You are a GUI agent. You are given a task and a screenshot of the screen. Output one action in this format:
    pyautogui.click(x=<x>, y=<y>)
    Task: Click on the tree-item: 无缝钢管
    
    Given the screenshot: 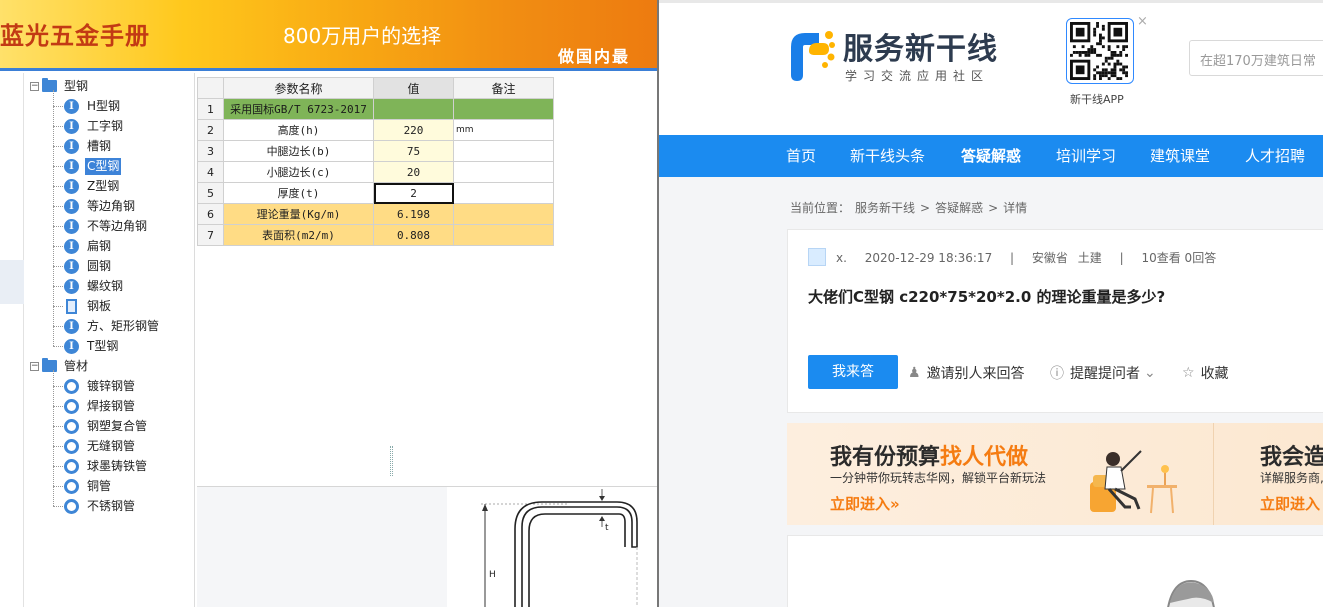 What is the action you would take?
    pyautogui.click(x=100, y=446)
    